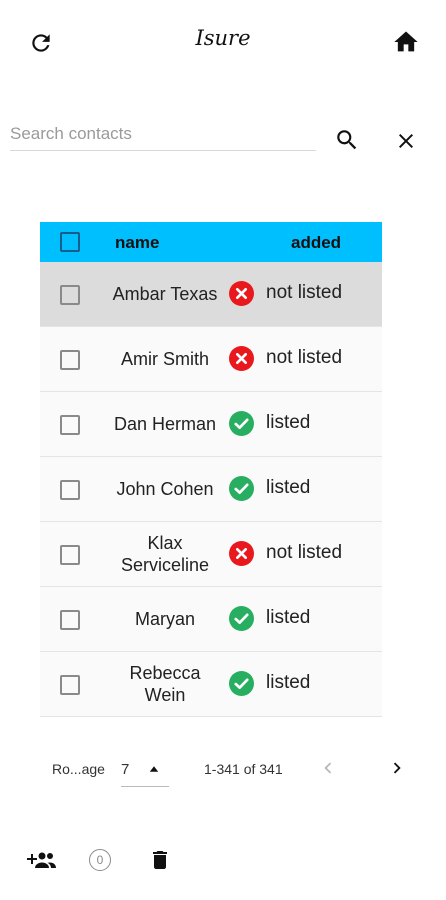 This screenshot has height=900, width=446. I want to click on table-row: Ambar Texas not listed, so click(211, 294).